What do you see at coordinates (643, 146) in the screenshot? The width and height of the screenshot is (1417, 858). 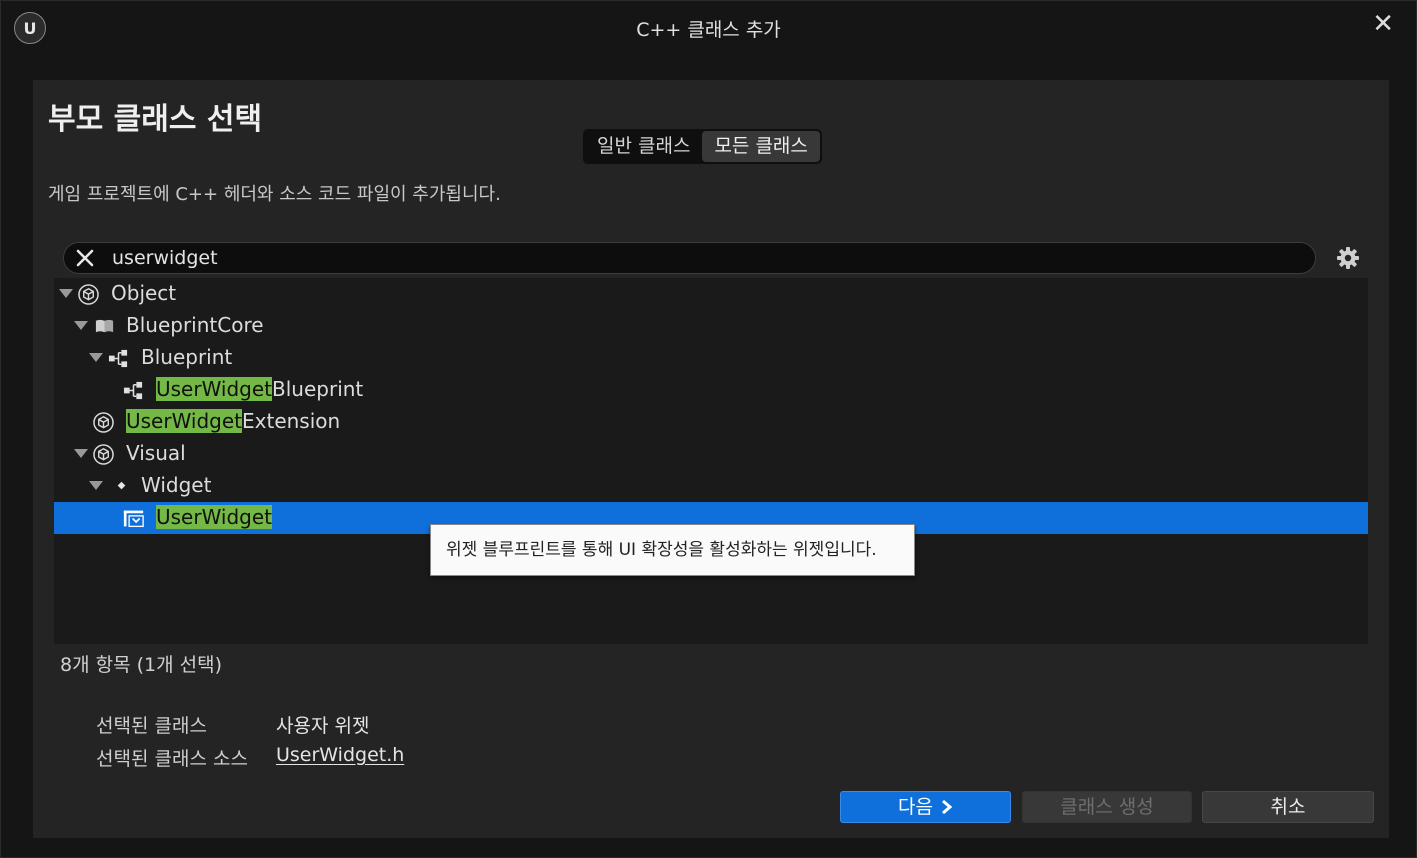 I see `common-classes-tab: 일반 클래스` at bounding box center [643, 146].